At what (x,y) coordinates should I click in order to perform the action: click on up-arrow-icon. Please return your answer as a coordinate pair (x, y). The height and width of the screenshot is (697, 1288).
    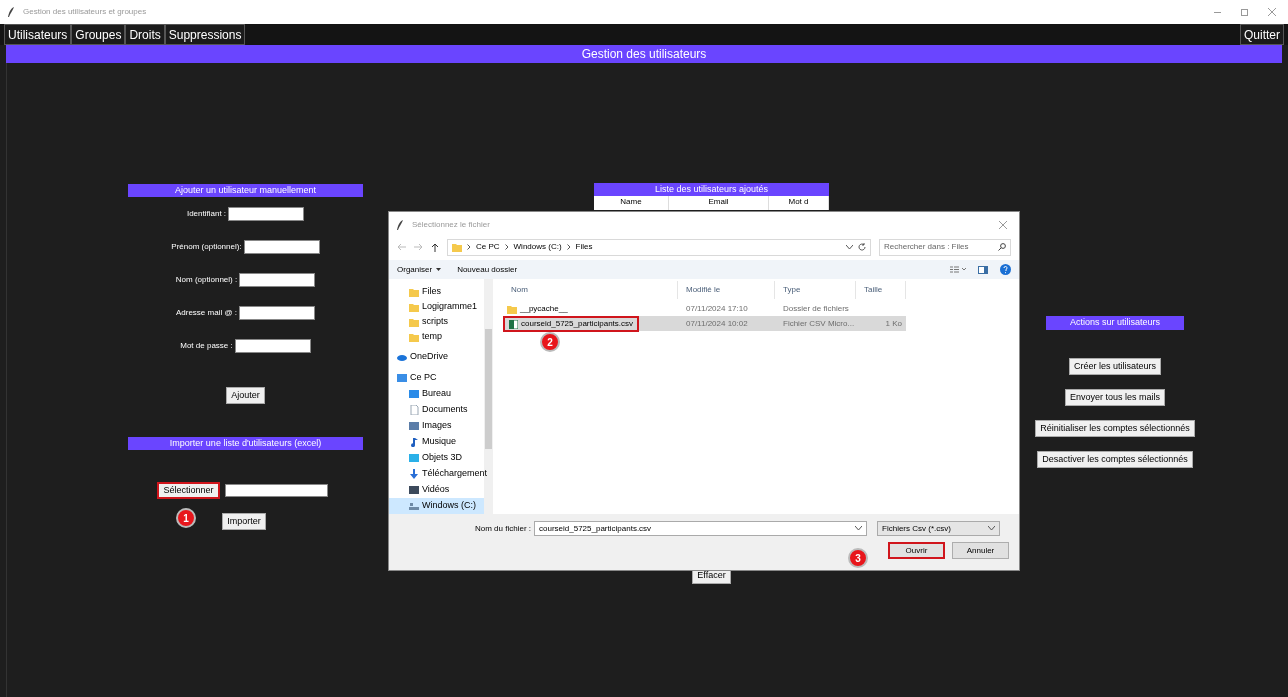
    Looking at the image, I should click on (435, 247).